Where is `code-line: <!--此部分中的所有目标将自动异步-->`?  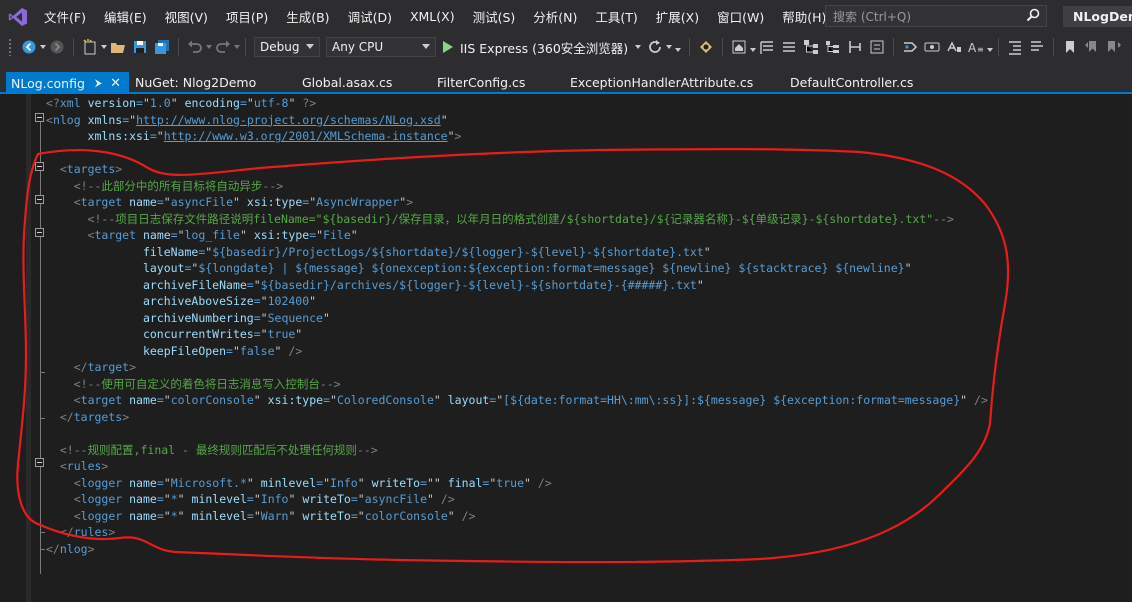
code-line: <!--此部分中的所有目标将自动异步--> is located at coordinates (164, 186).